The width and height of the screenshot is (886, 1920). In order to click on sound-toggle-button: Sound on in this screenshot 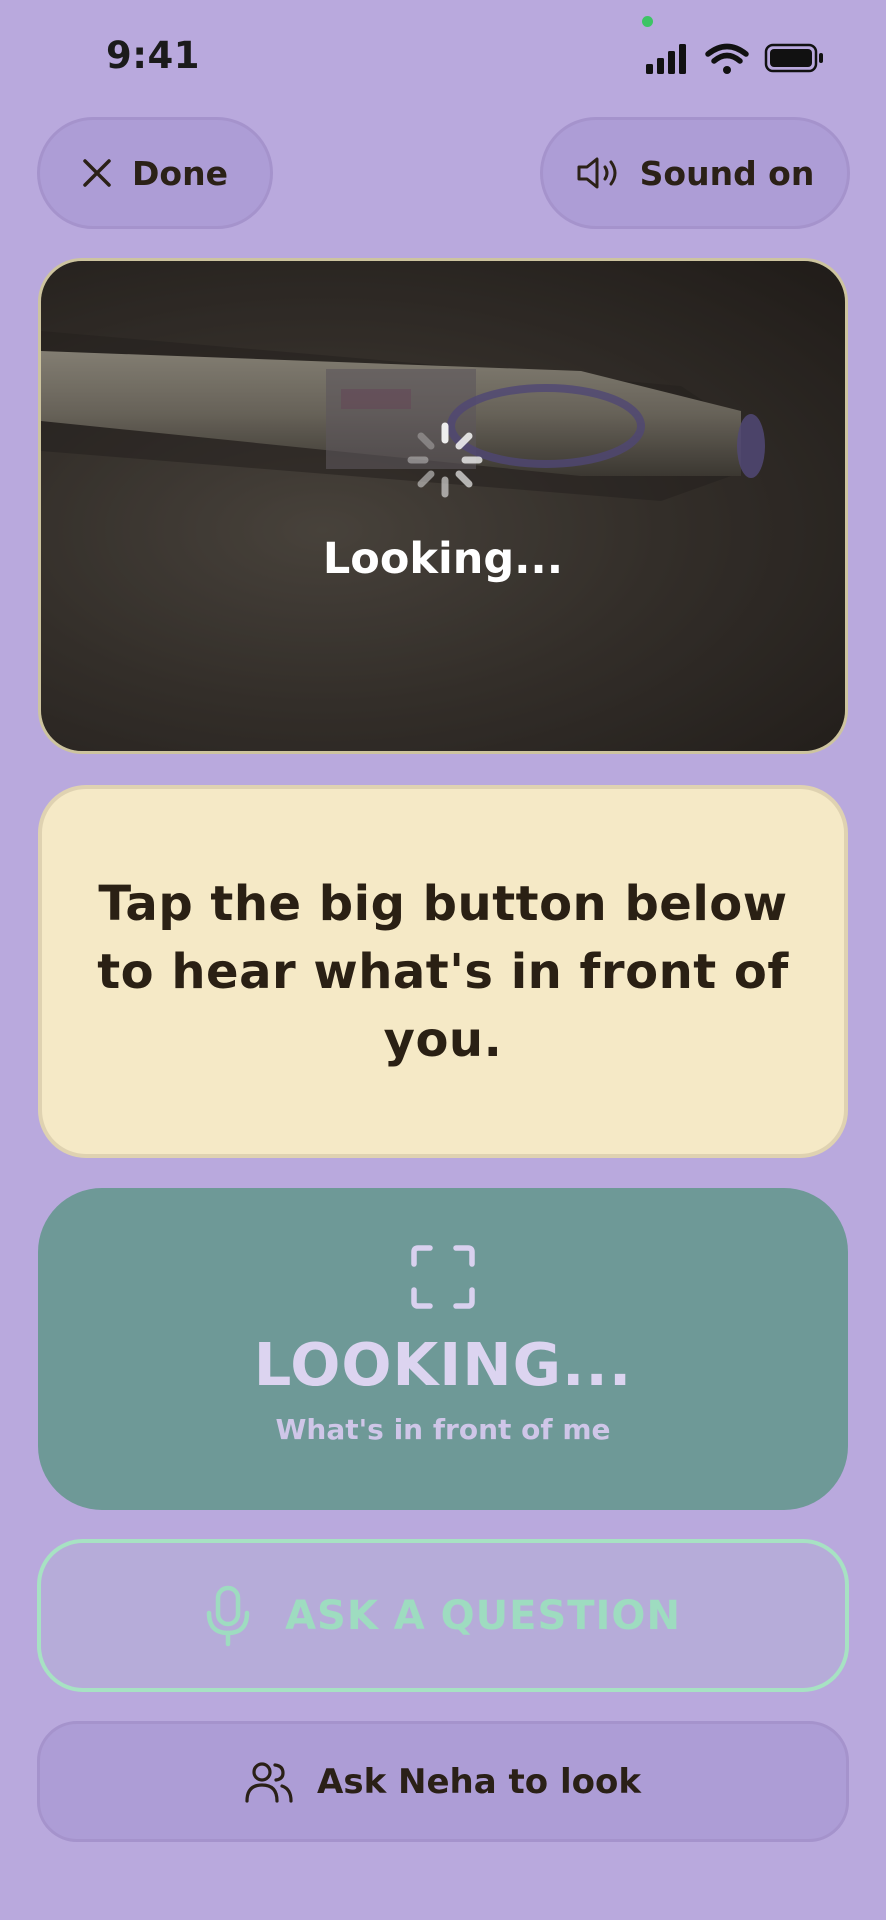, I will do `click(695, 173)`.